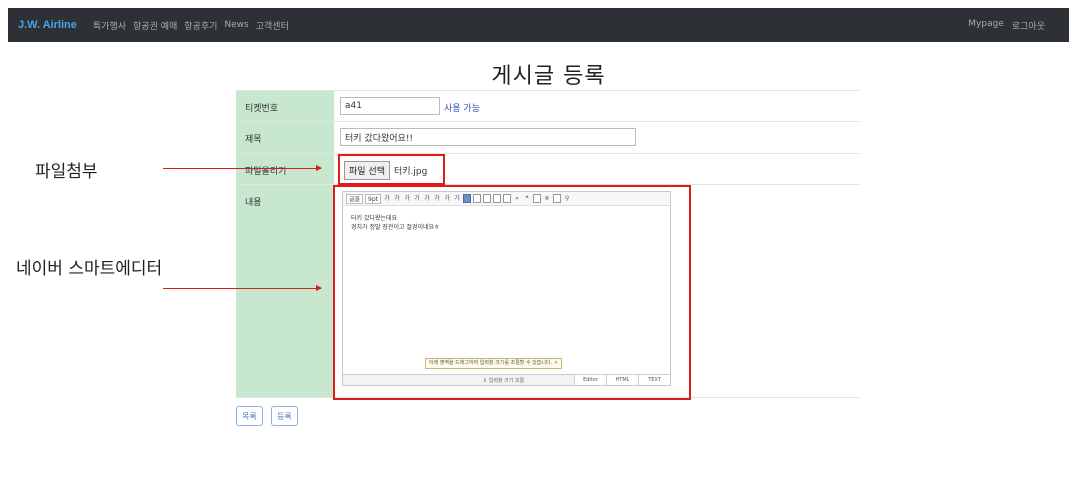 This screenshot has width=1077, height=504. Describe the element at coordinates (285, 106) in the screenshot. I see `ticket-label: 티켓번호` at that location.